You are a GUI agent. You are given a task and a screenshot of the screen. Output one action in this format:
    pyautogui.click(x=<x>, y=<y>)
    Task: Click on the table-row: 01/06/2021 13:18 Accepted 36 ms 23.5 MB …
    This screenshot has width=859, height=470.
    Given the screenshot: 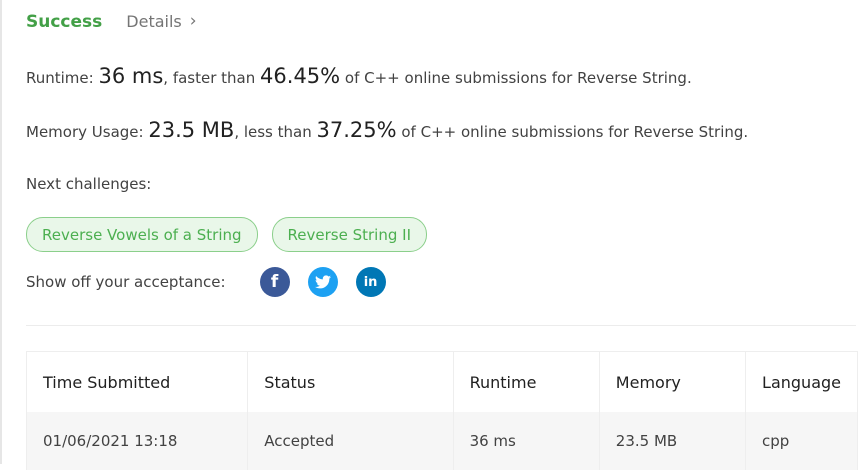 What is the action you would take?
    pyautogui.click(x=441, y=441)
    